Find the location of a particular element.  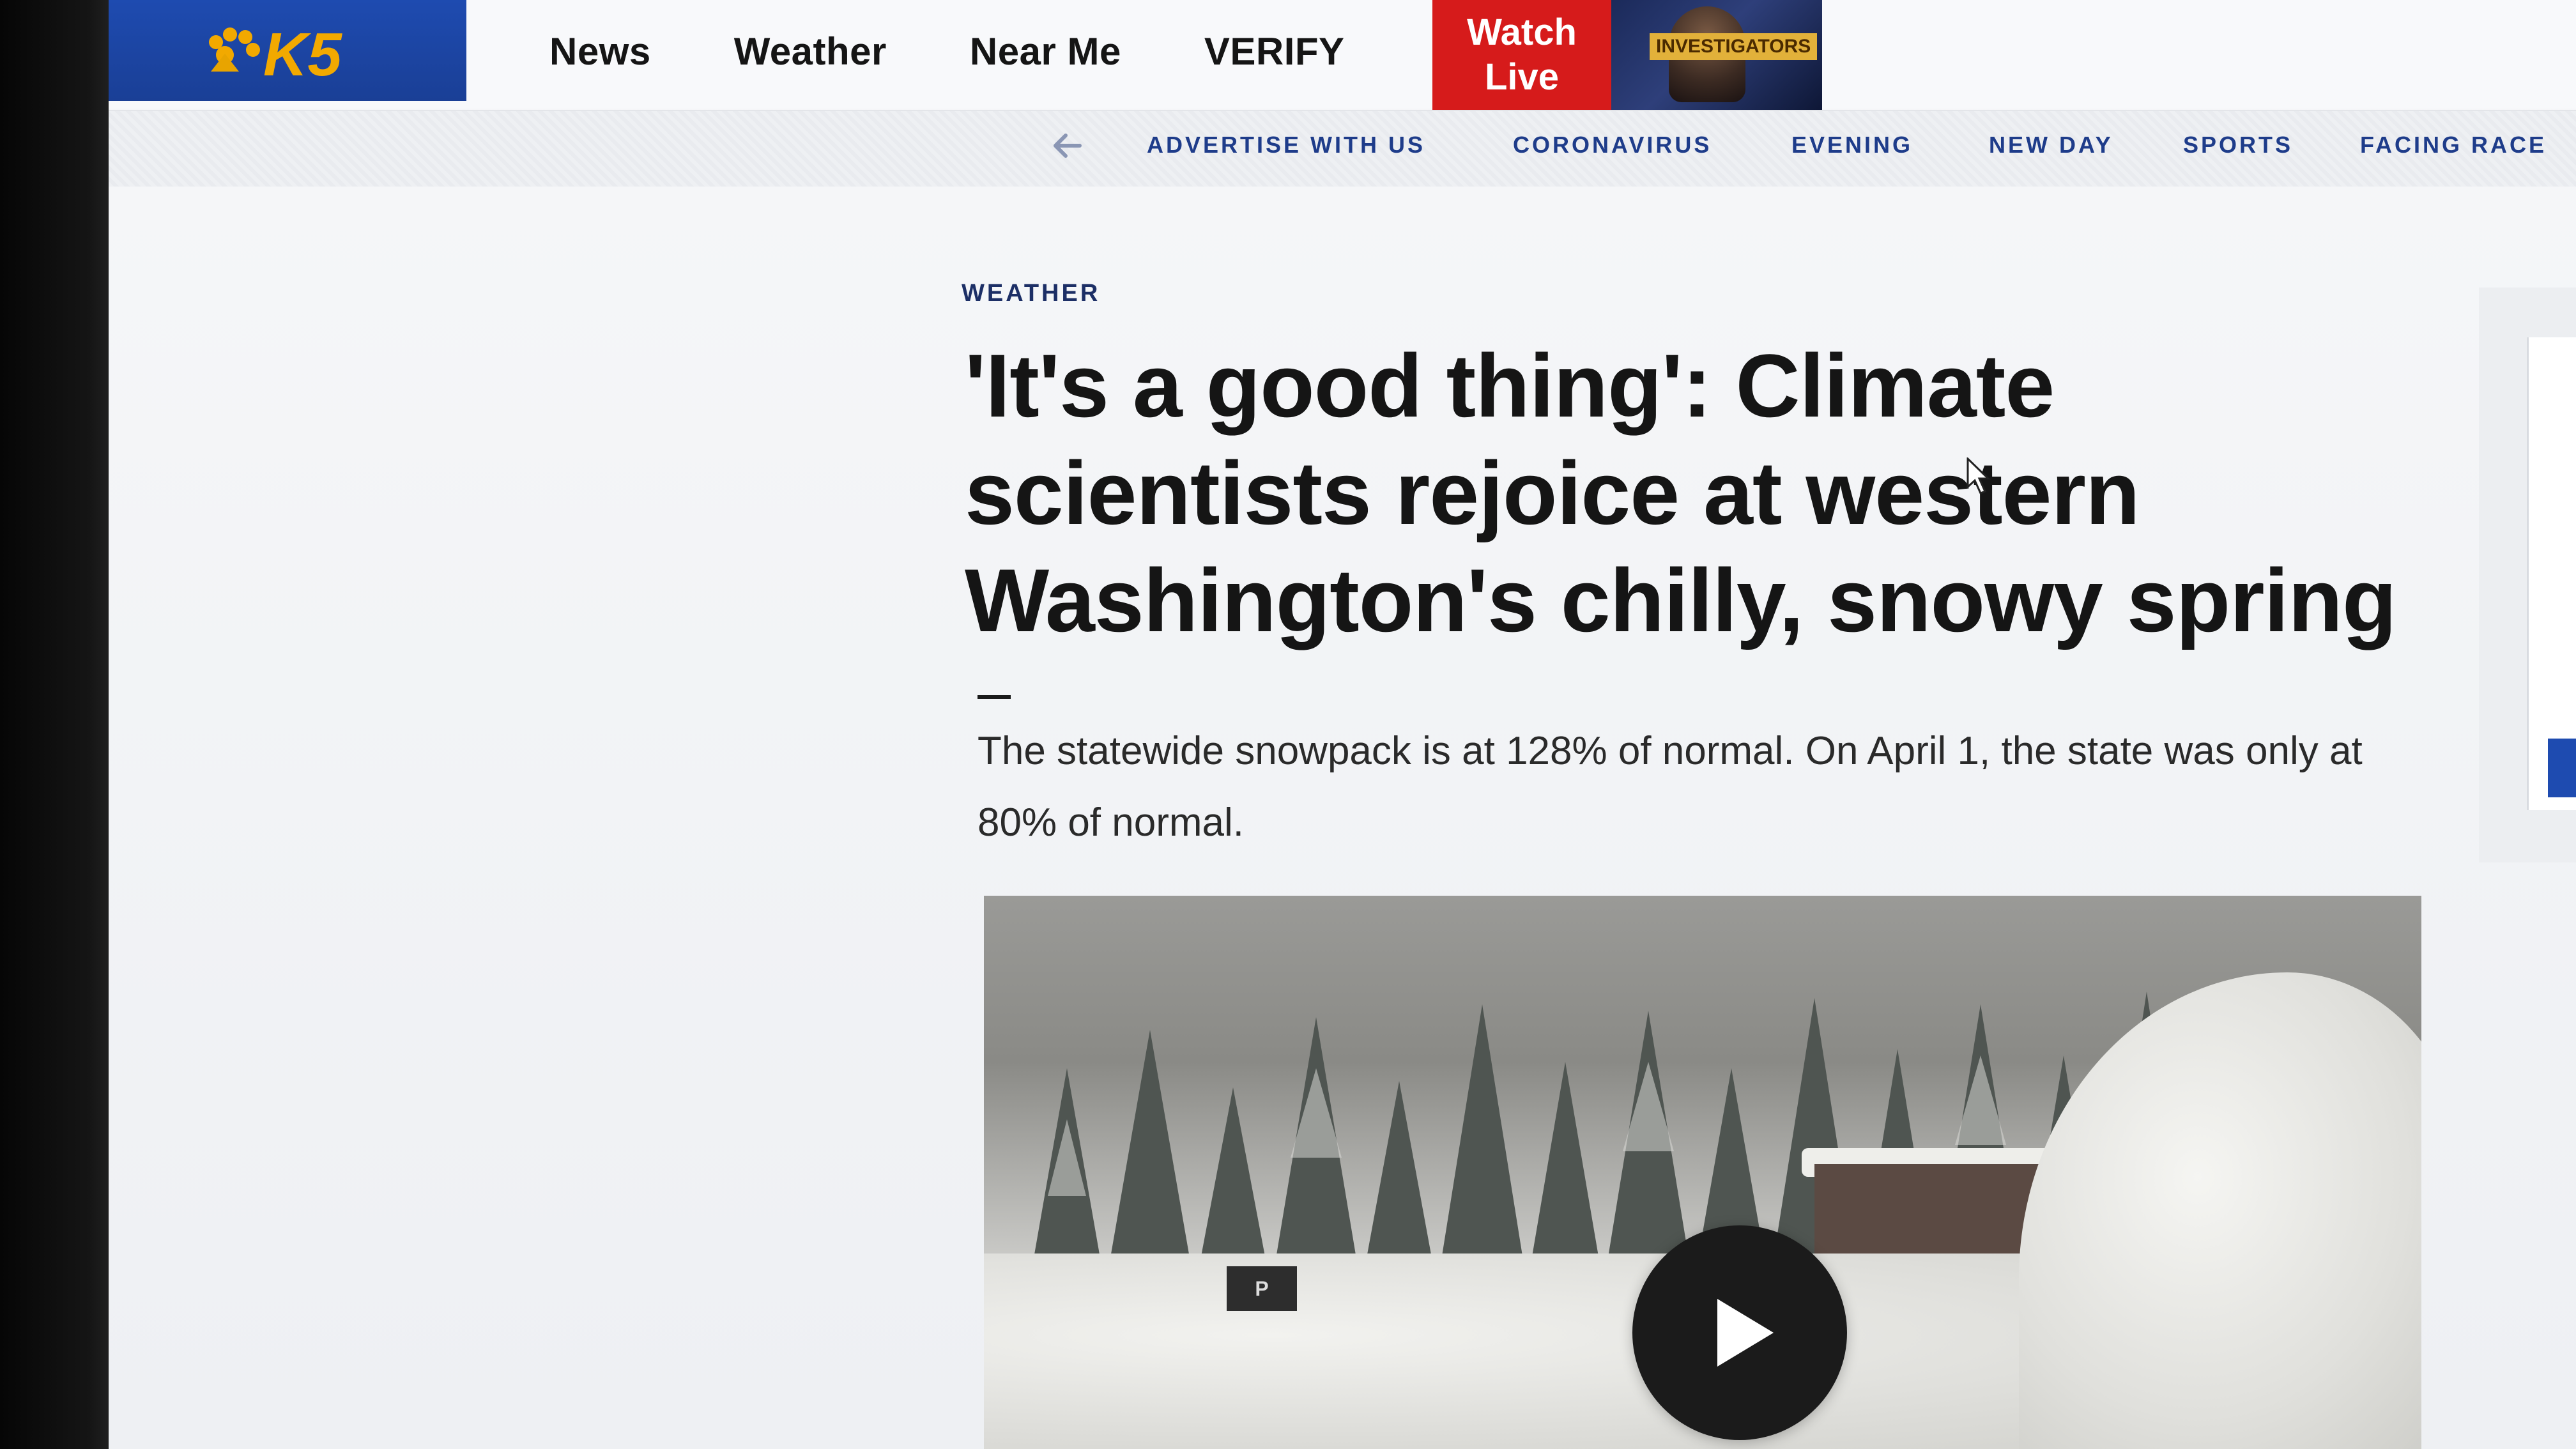

secondary-nav-facing-race: FACING RACE is located at coordinates (2453, 145).